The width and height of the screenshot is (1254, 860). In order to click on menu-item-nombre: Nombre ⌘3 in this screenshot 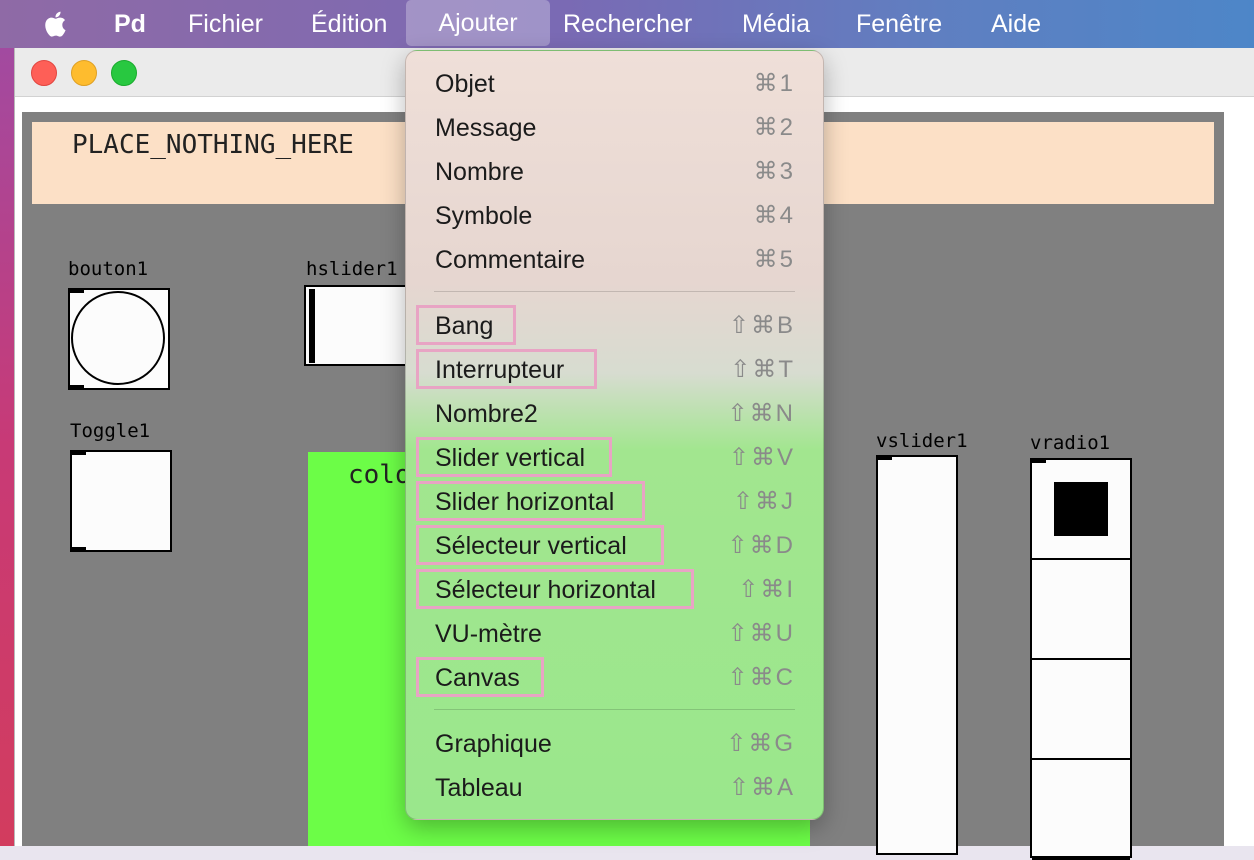, I will do `click(614, 172)`.